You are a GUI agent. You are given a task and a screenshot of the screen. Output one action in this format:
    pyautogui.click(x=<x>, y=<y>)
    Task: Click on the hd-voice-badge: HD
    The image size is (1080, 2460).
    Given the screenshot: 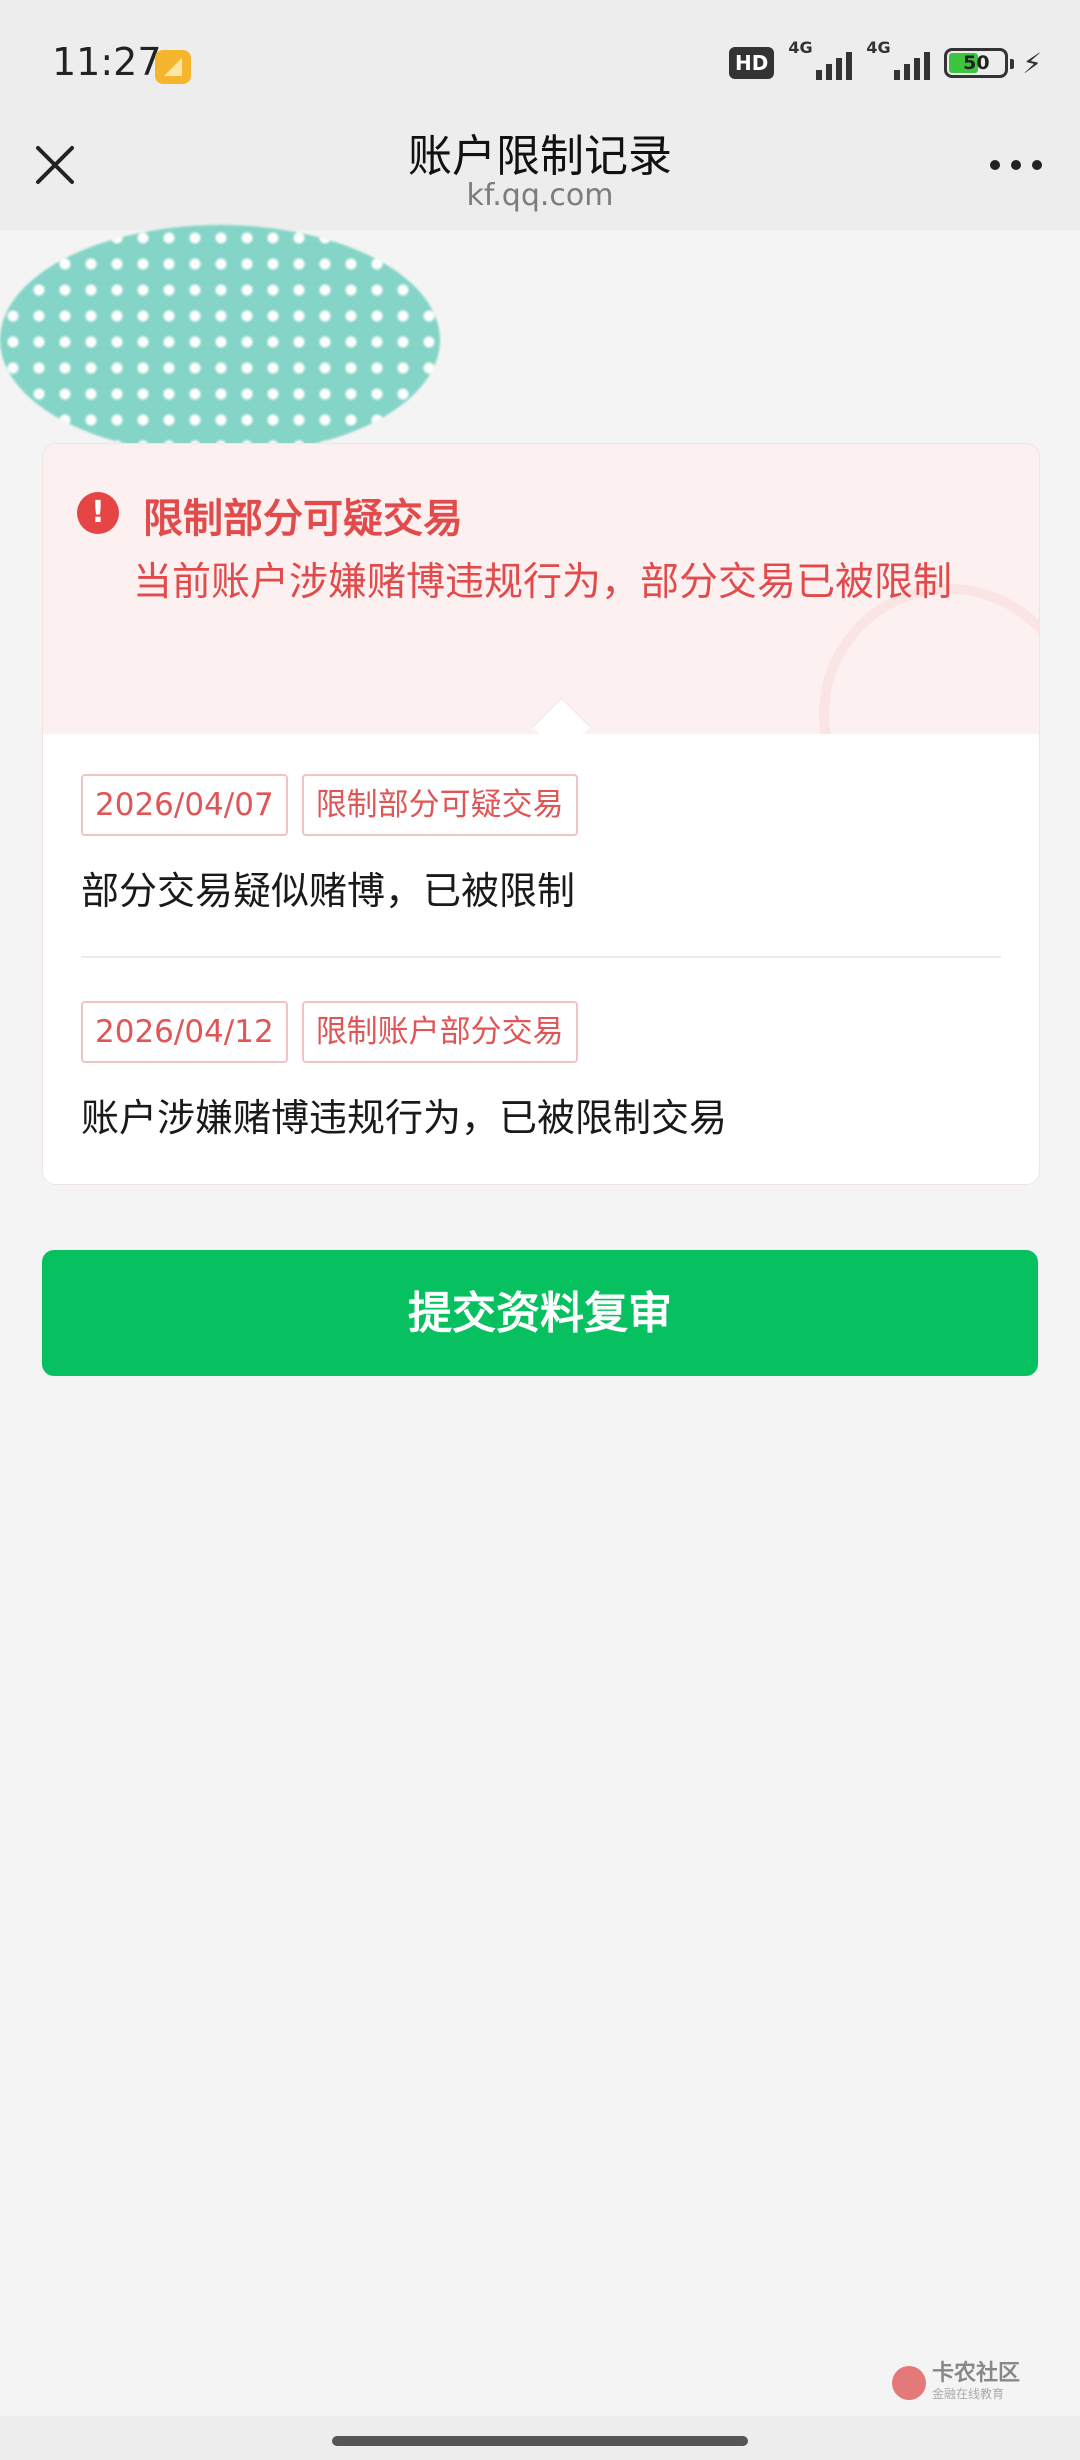 What is the action you would take?
    pyautogui.click(x=751, y=63)
    